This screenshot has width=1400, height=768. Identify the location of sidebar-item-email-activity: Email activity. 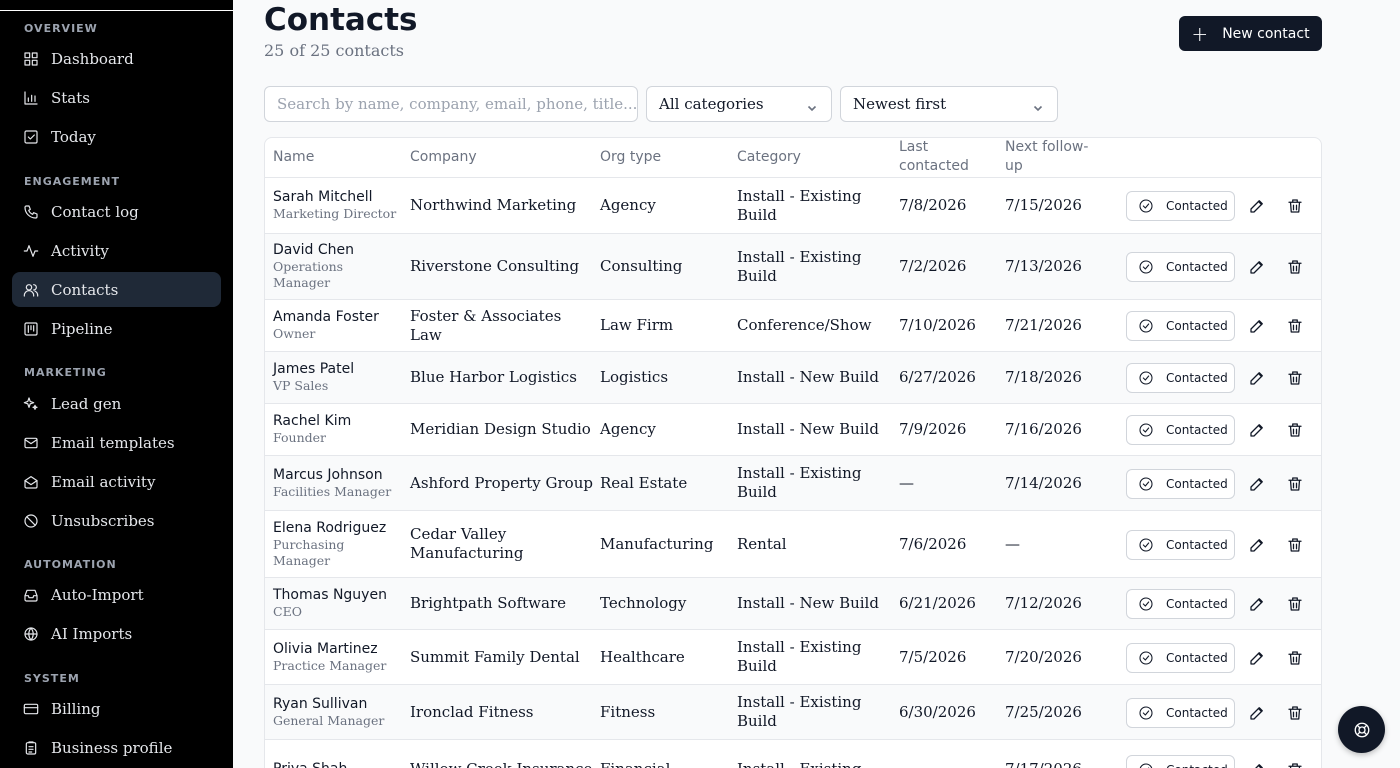
(116, 481).